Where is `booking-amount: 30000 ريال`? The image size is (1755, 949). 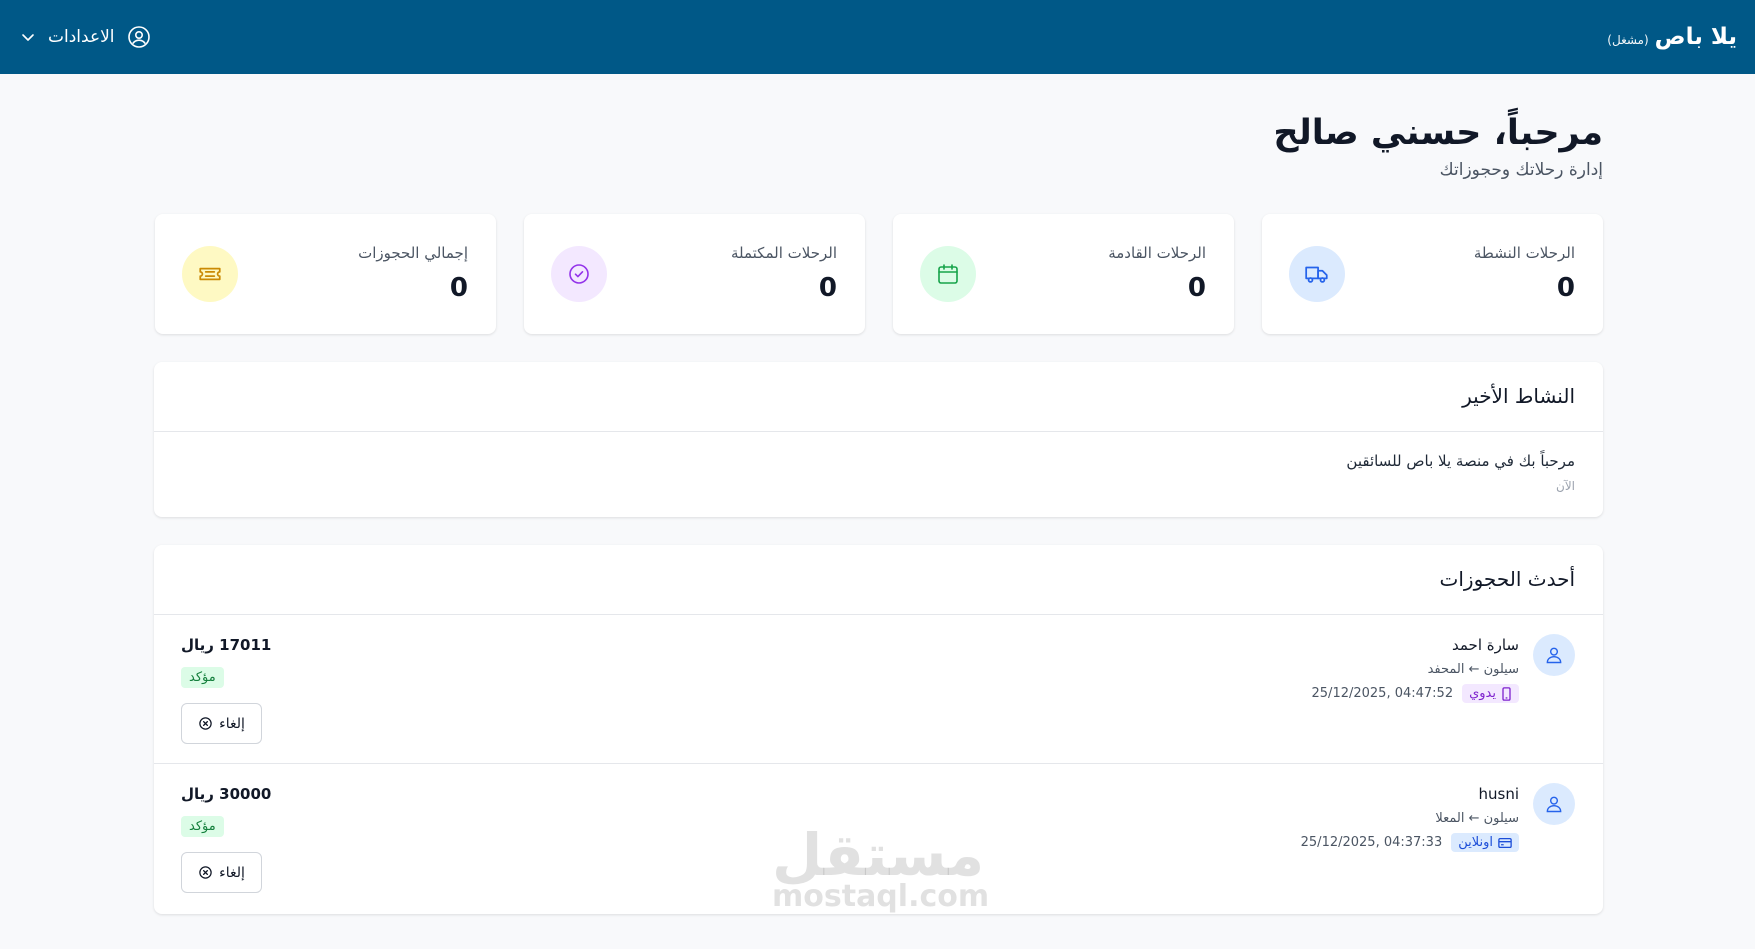 booking-amount: 30000 ريال is located at coordinates (226, 794).